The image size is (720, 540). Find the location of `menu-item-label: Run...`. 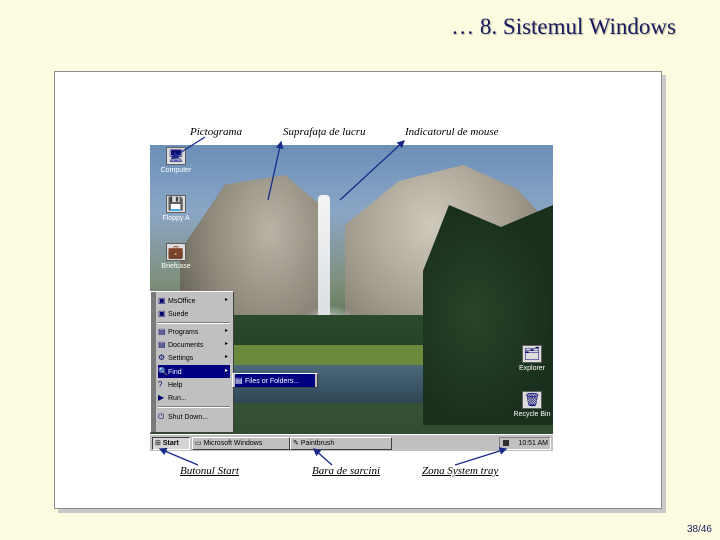

menu-item-label: Run... is located at coordinates (177, 398).